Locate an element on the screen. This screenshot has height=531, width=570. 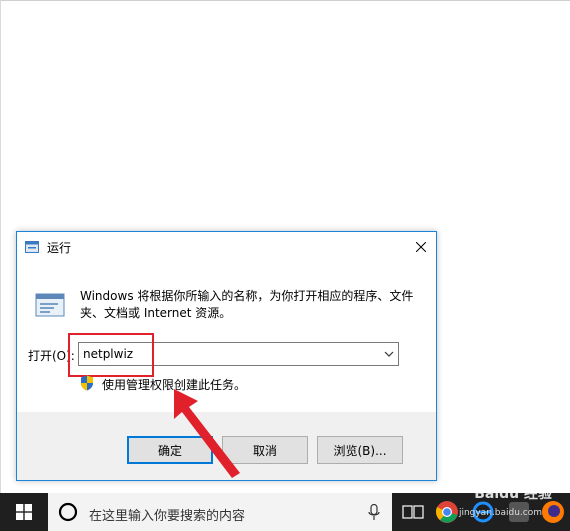
dialog-titlebar: 运行 is located at coordinates (226, 247).